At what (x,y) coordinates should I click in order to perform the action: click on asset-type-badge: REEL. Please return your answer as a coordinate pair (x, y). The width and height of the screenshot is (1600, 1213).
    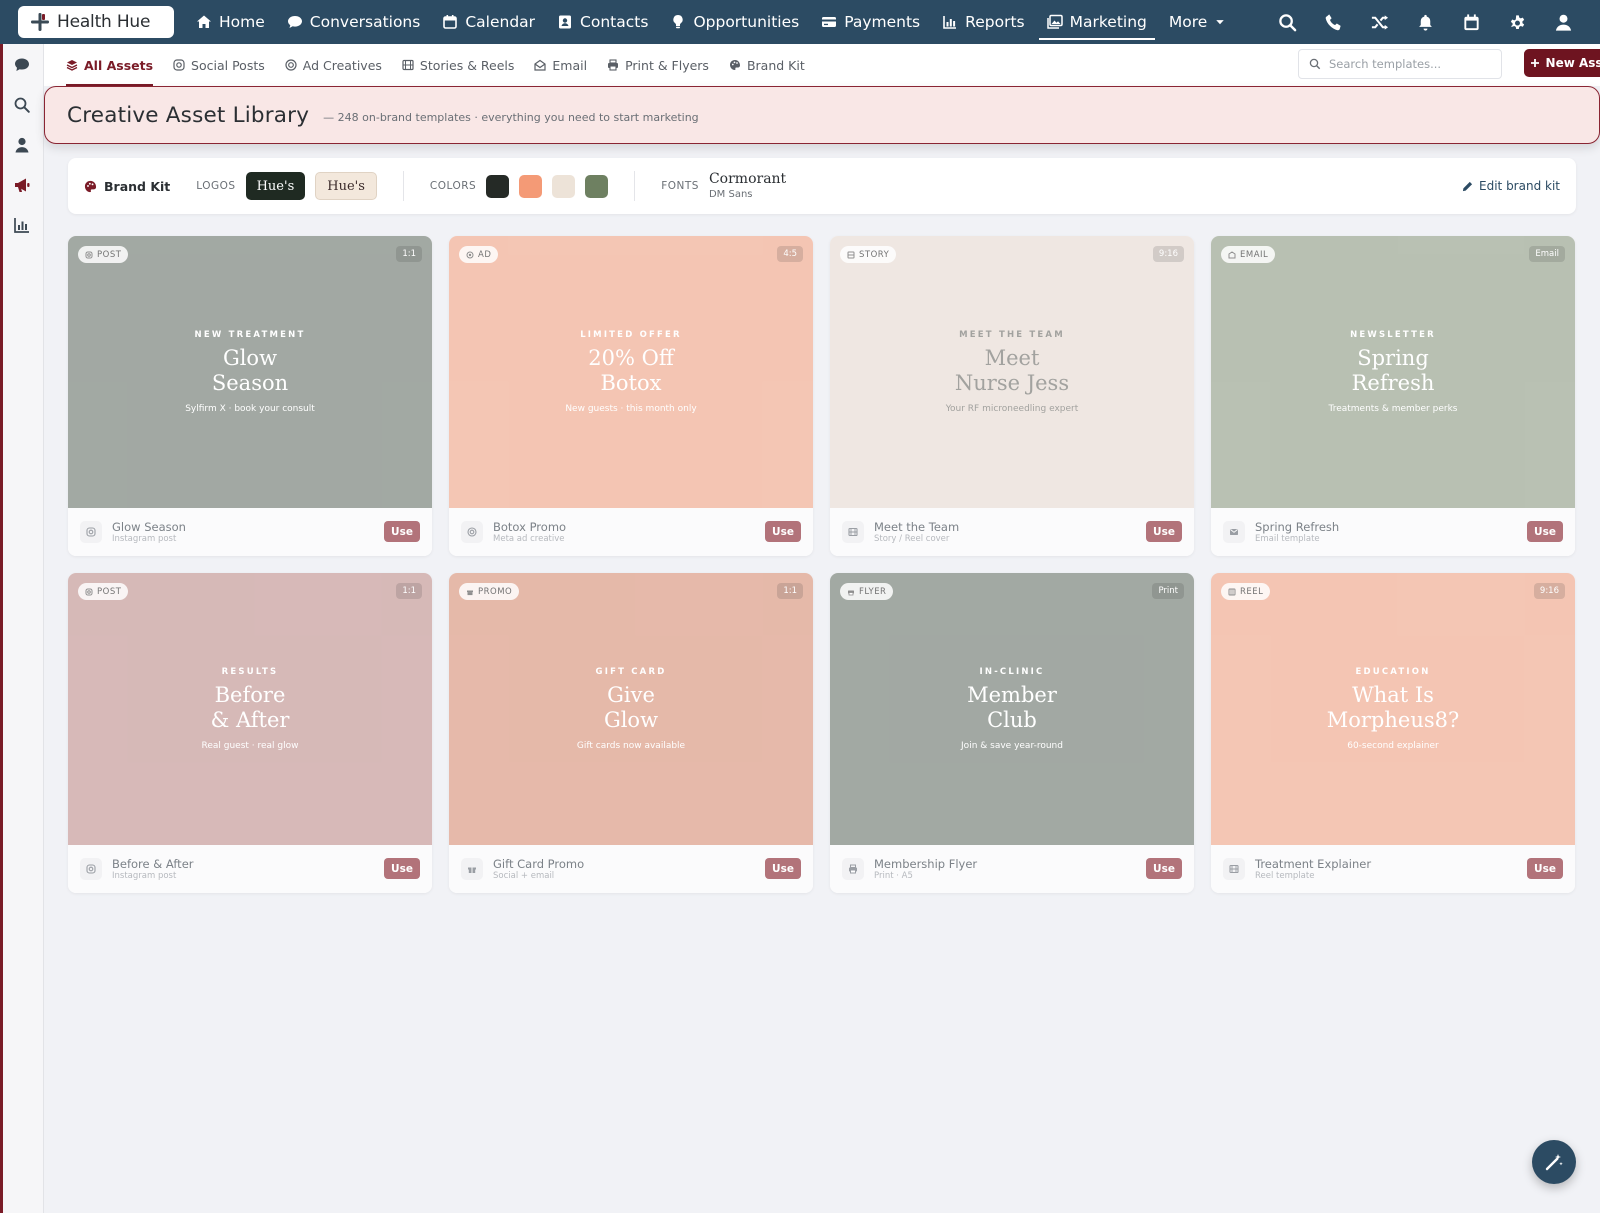
    Looking at the image, I should click on (1246, 591).